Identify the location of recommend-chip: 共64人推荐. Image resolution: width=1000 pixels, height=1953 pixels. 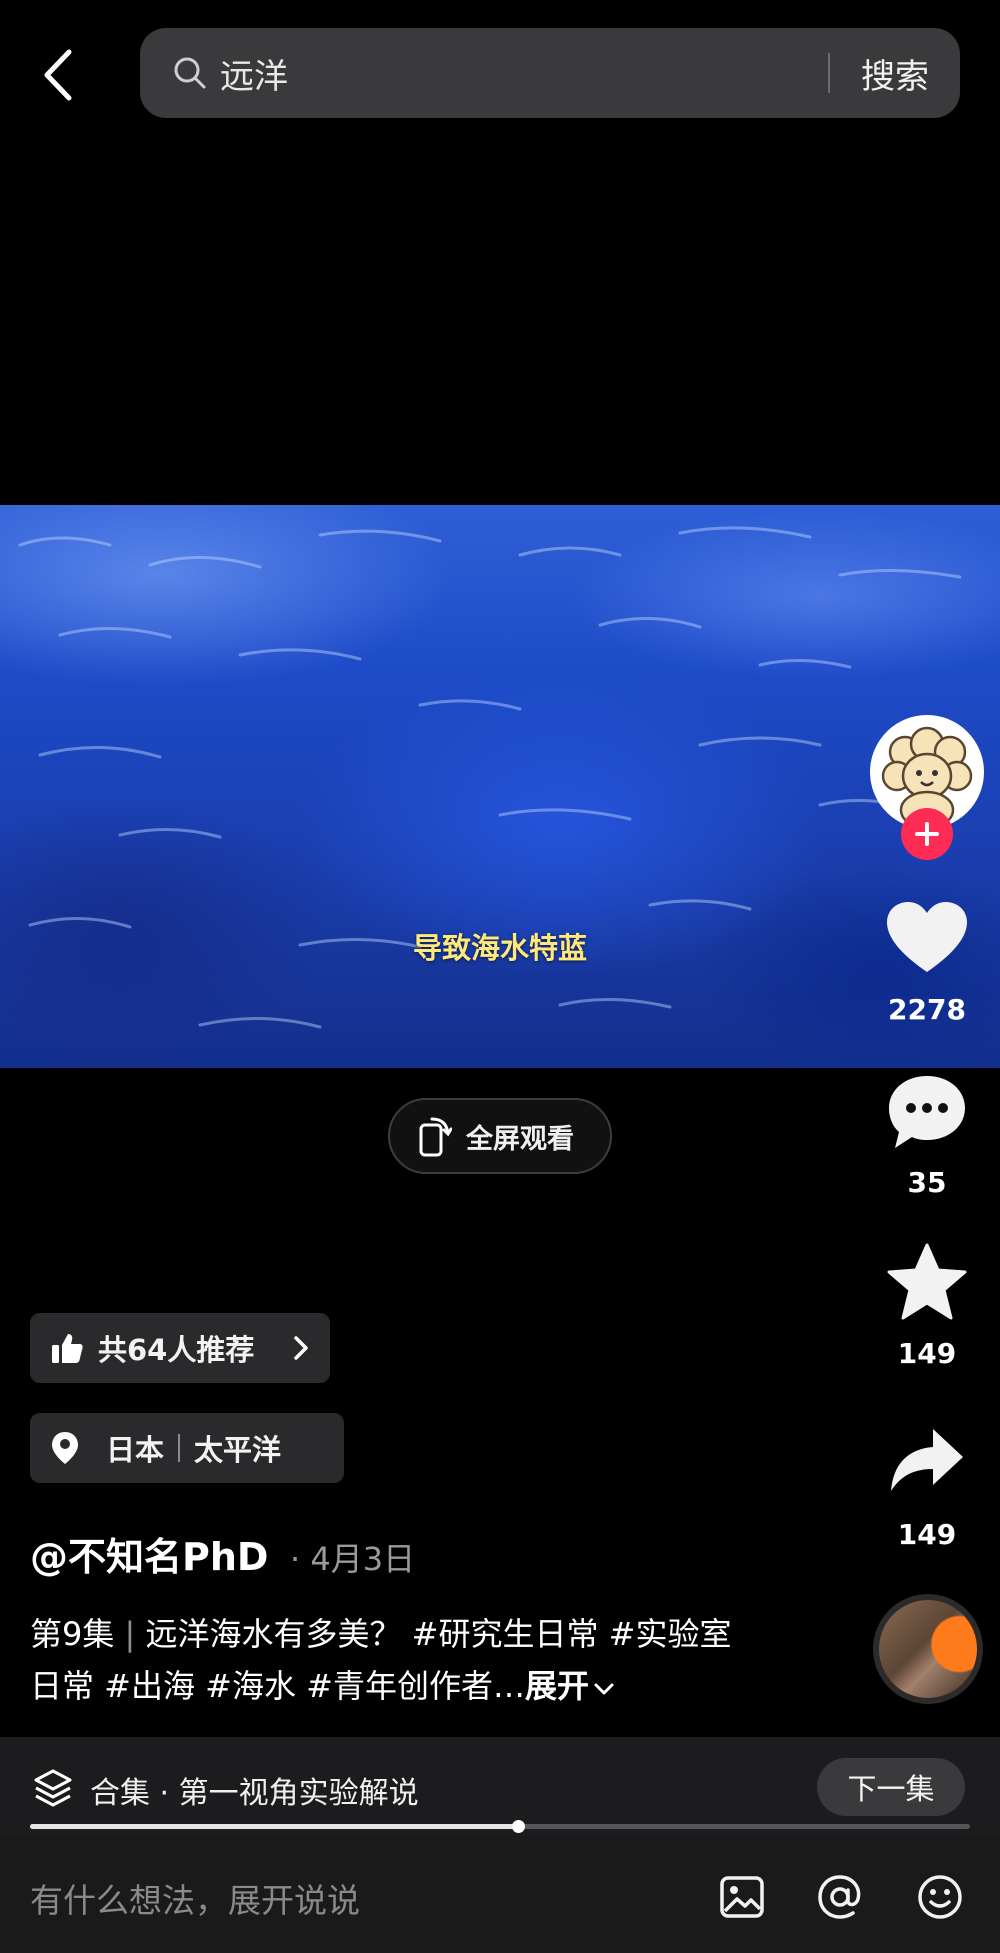
(180, 1348).